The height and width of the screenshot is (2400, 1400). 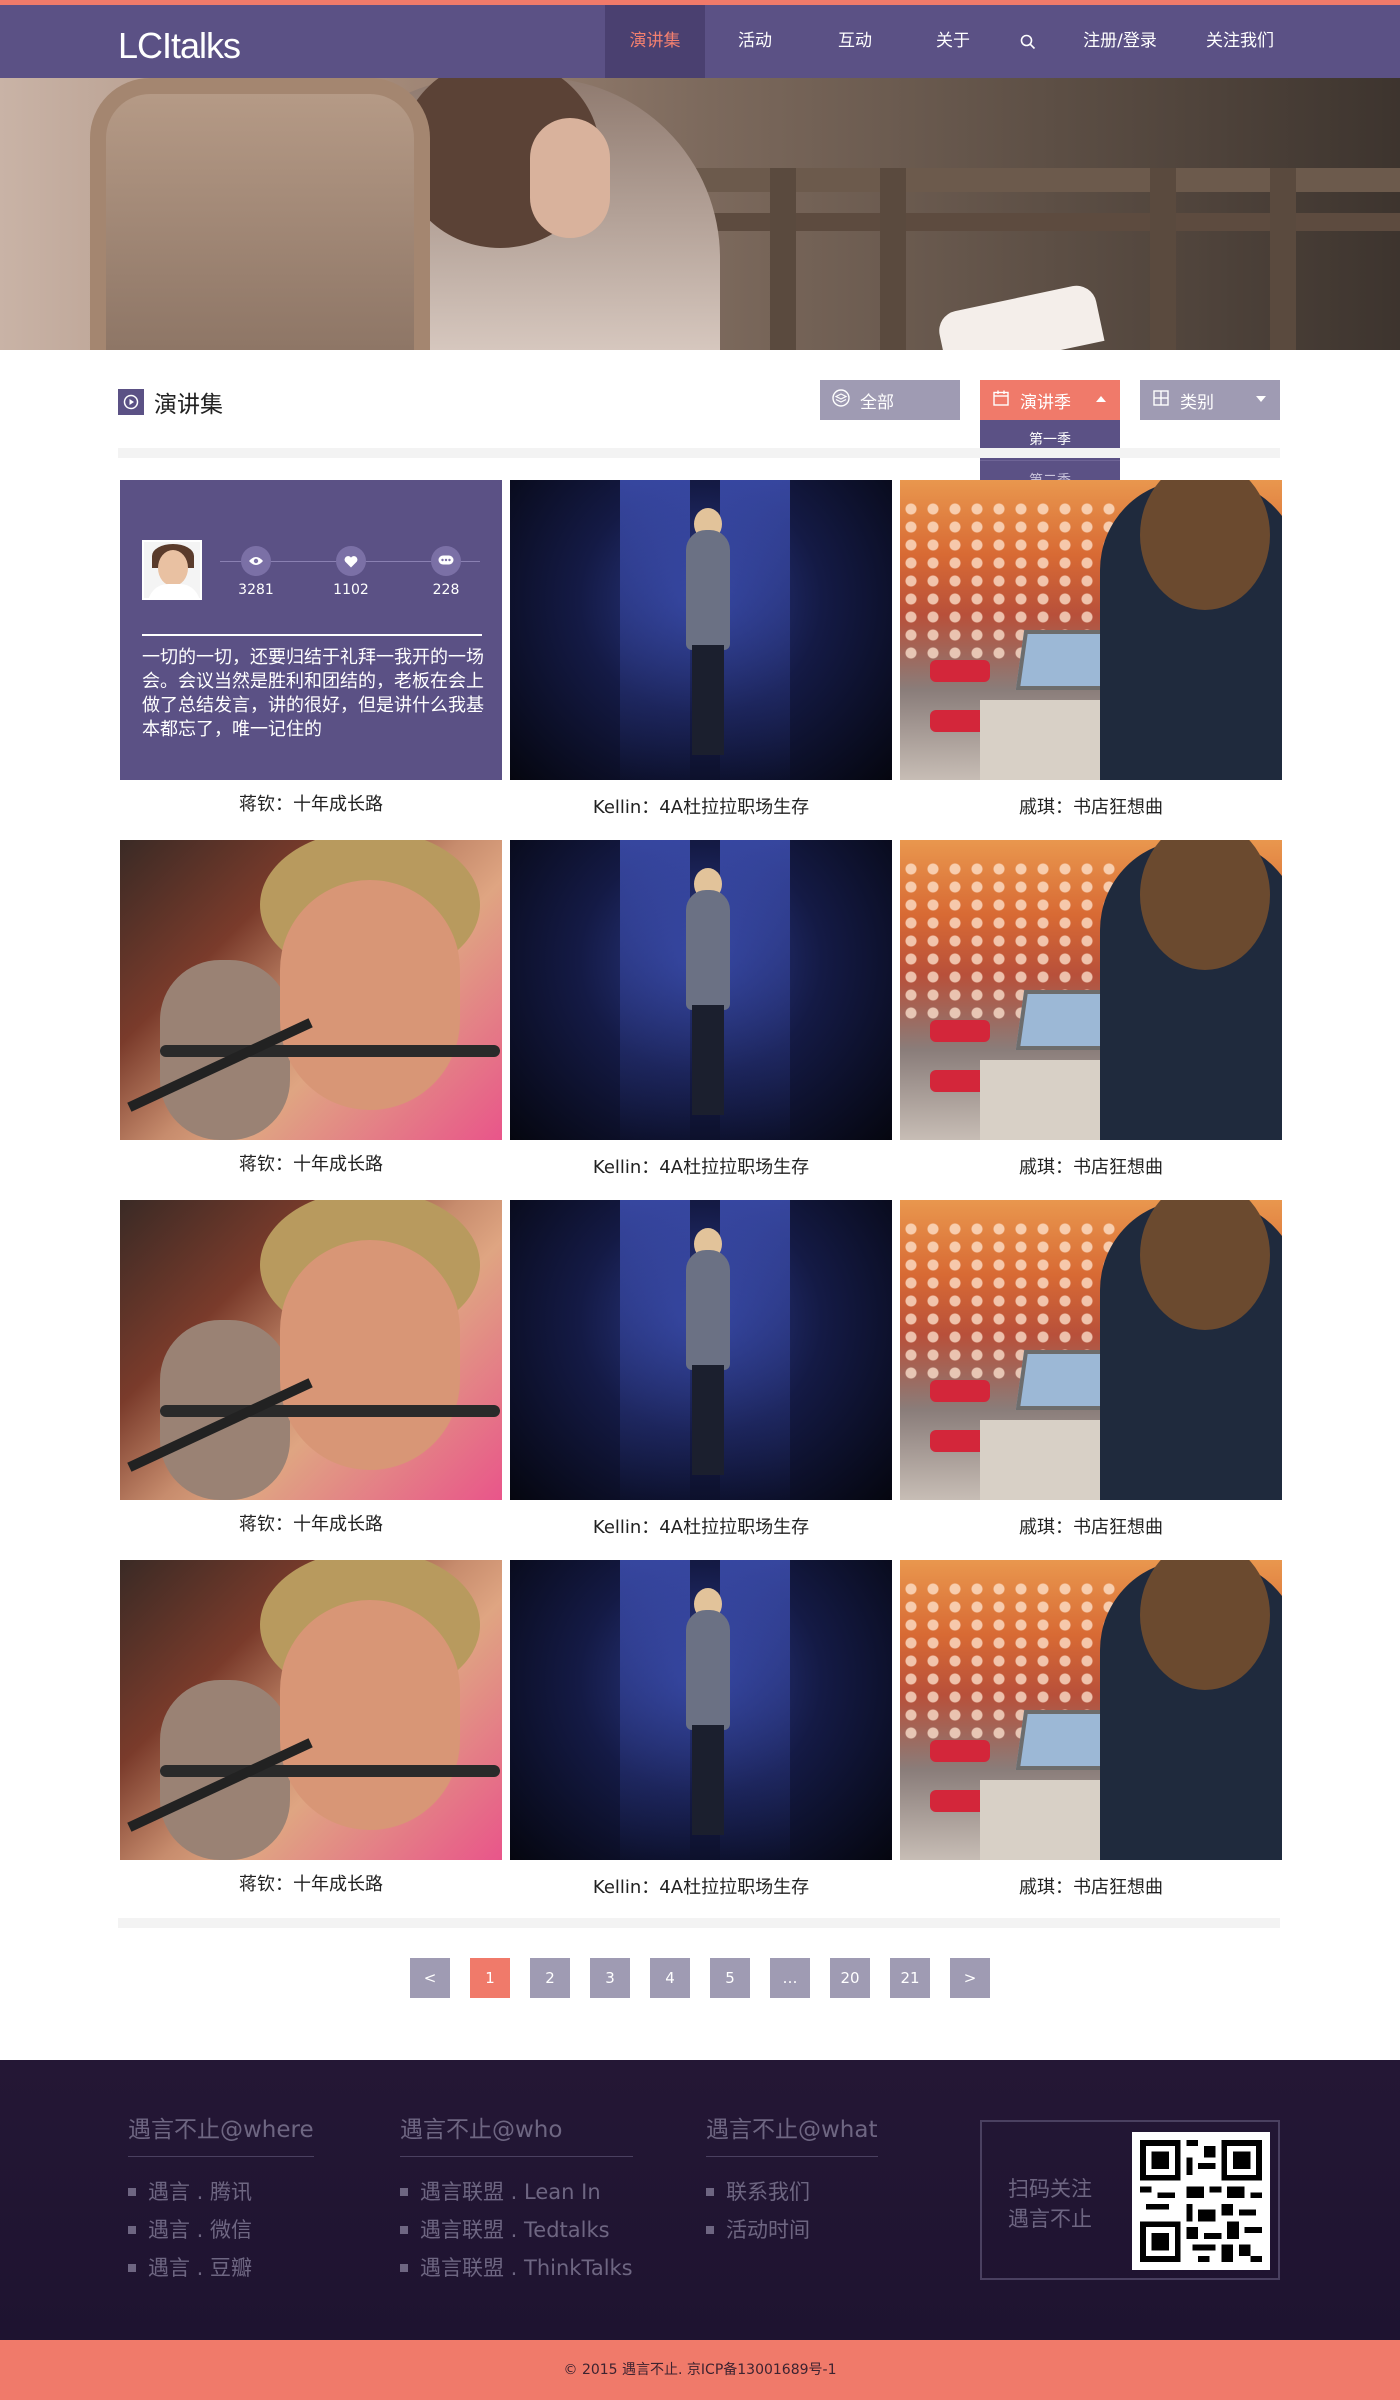 What do you see at coordinates (855, 41) in the screenshot?
I see `nav-interaction: 互动` at bounding box center [855, 41].